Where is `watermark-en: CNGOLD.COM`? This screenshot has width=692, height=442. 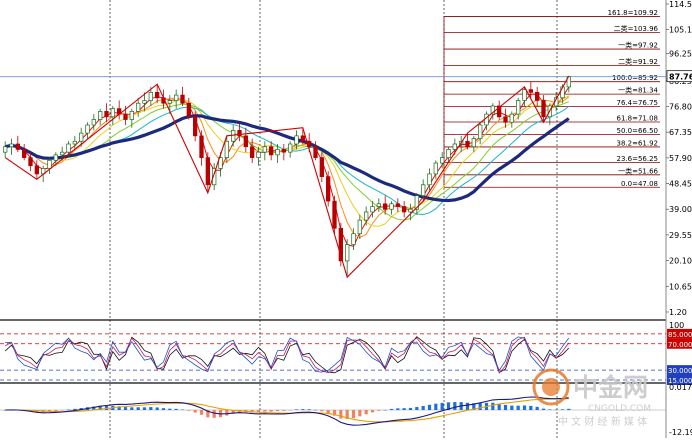
watermark-en: CNGOLD.COM is located at coordinates (619, 409).